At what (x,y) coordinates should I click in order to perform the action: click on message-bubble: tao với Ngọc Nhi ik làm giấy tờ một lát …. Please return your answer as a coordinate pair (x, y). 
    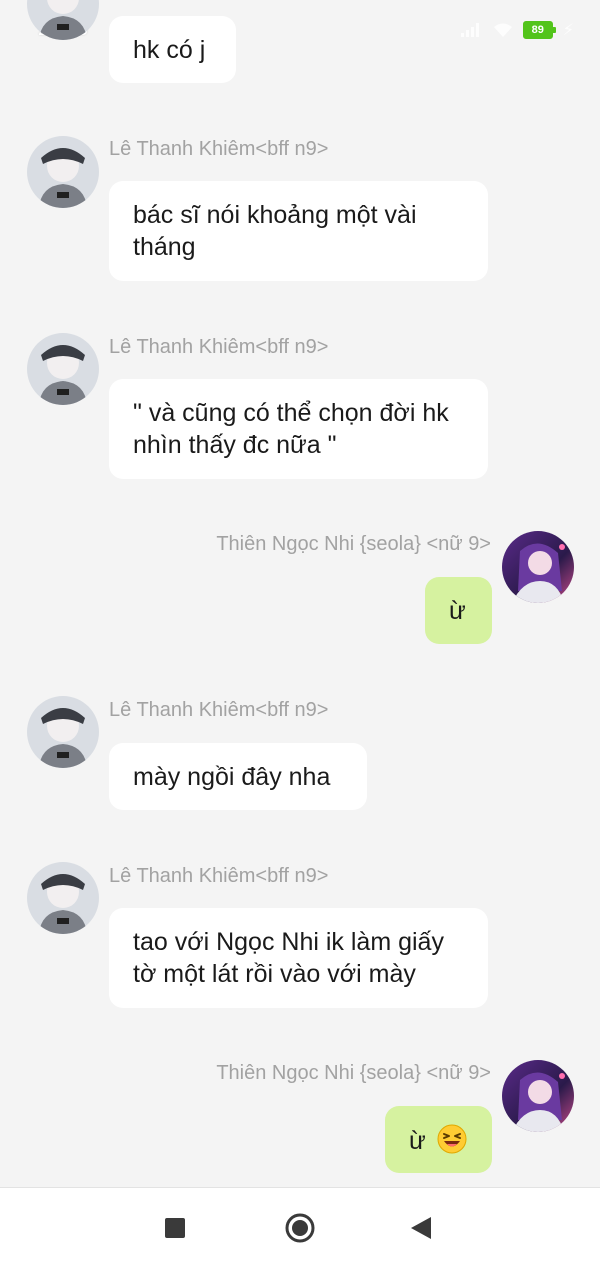
    Looking at the image, I should click on (298, 958).